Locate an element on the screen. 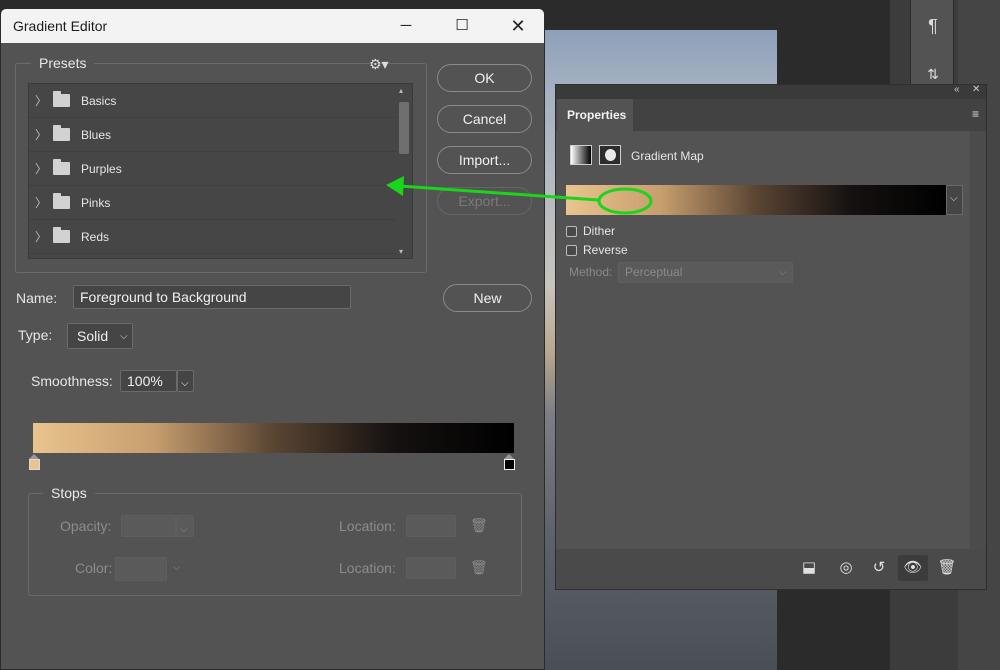 The width and height of the screenshot is (1000, 670). color-stop-right is located at coordinates (509, 462).